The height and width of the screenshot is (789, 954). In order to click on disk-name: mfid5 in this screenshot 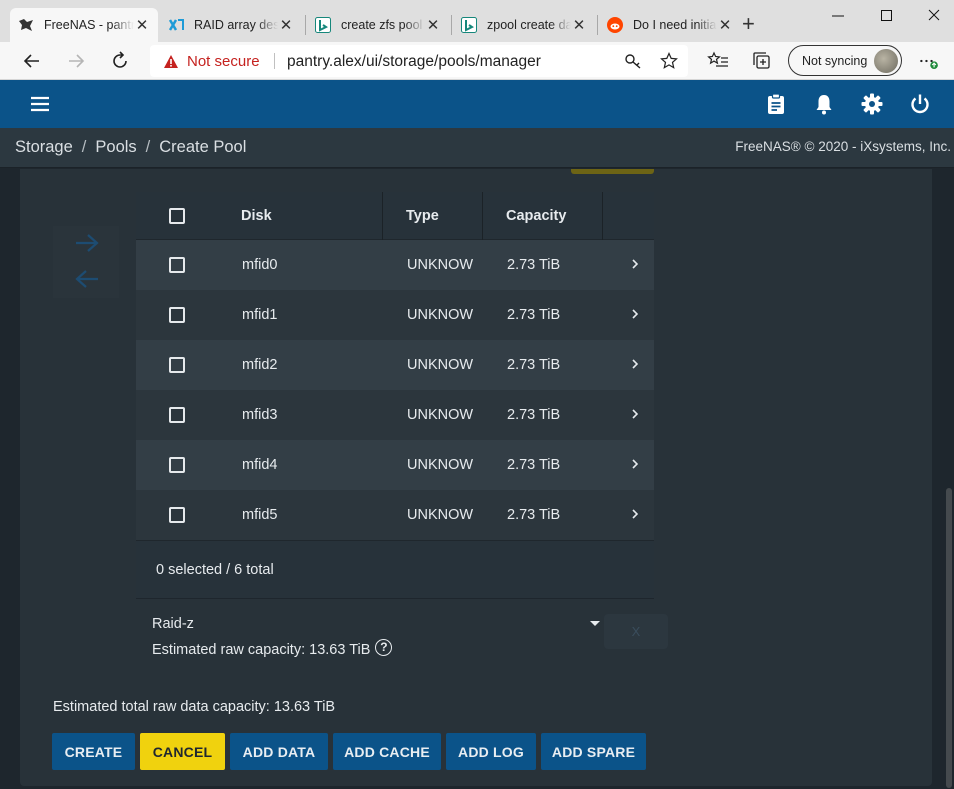, I will do `click(260, 515)`.